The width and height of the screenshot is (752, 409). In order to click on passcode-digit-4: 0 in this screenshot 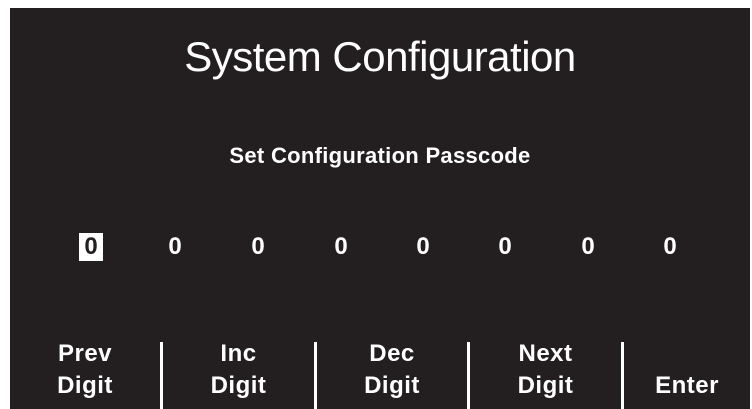, I will do `click(341, 247)`.